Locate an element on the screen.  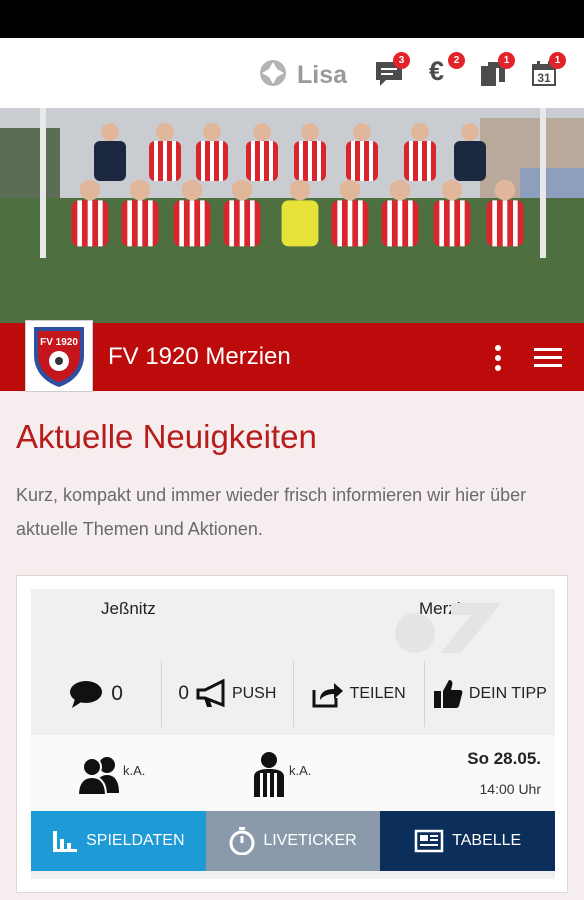
match-info: k.A. k.A. So 28.05. 14:00 Uhr is located at coordinates (293, 773).